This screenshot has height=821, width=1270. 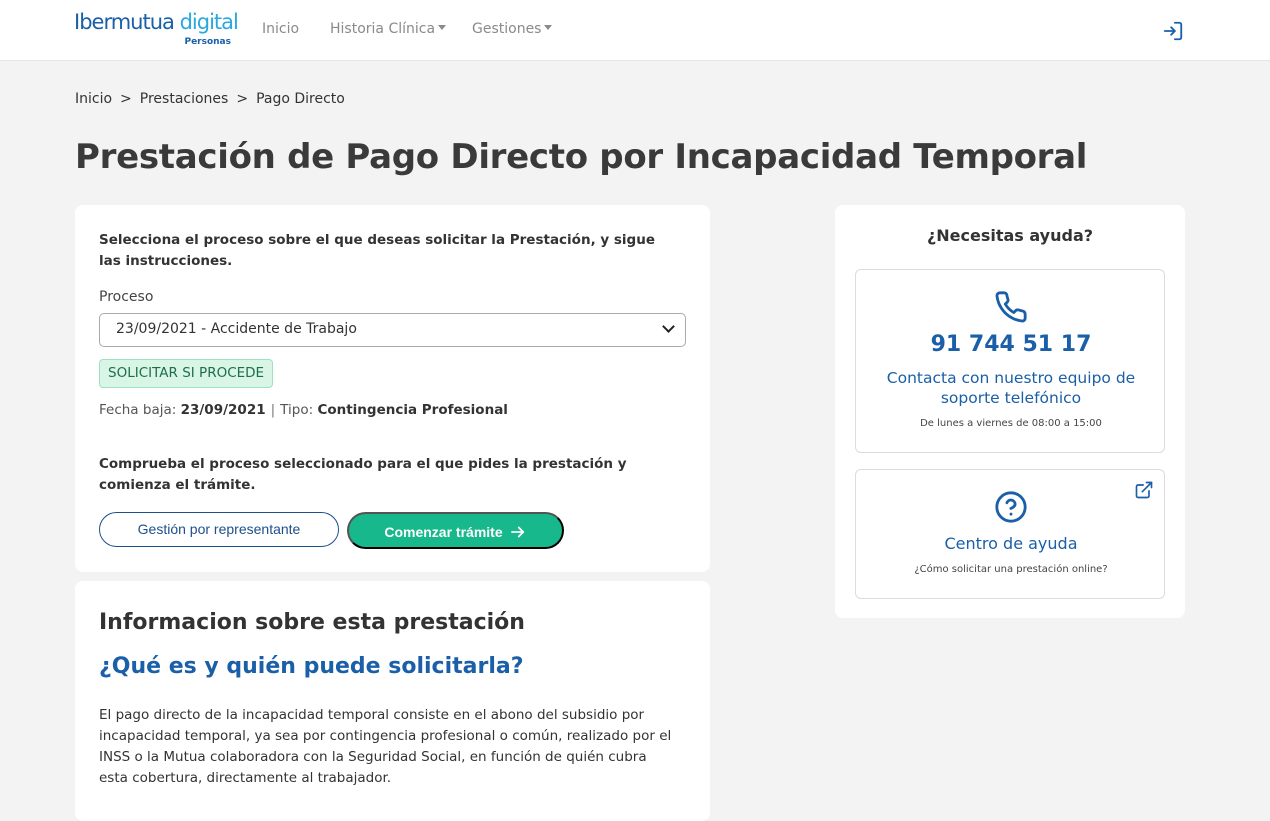 I want to click on nav-historia-clinica: Historia Clínica, so click(x=388, y=29).